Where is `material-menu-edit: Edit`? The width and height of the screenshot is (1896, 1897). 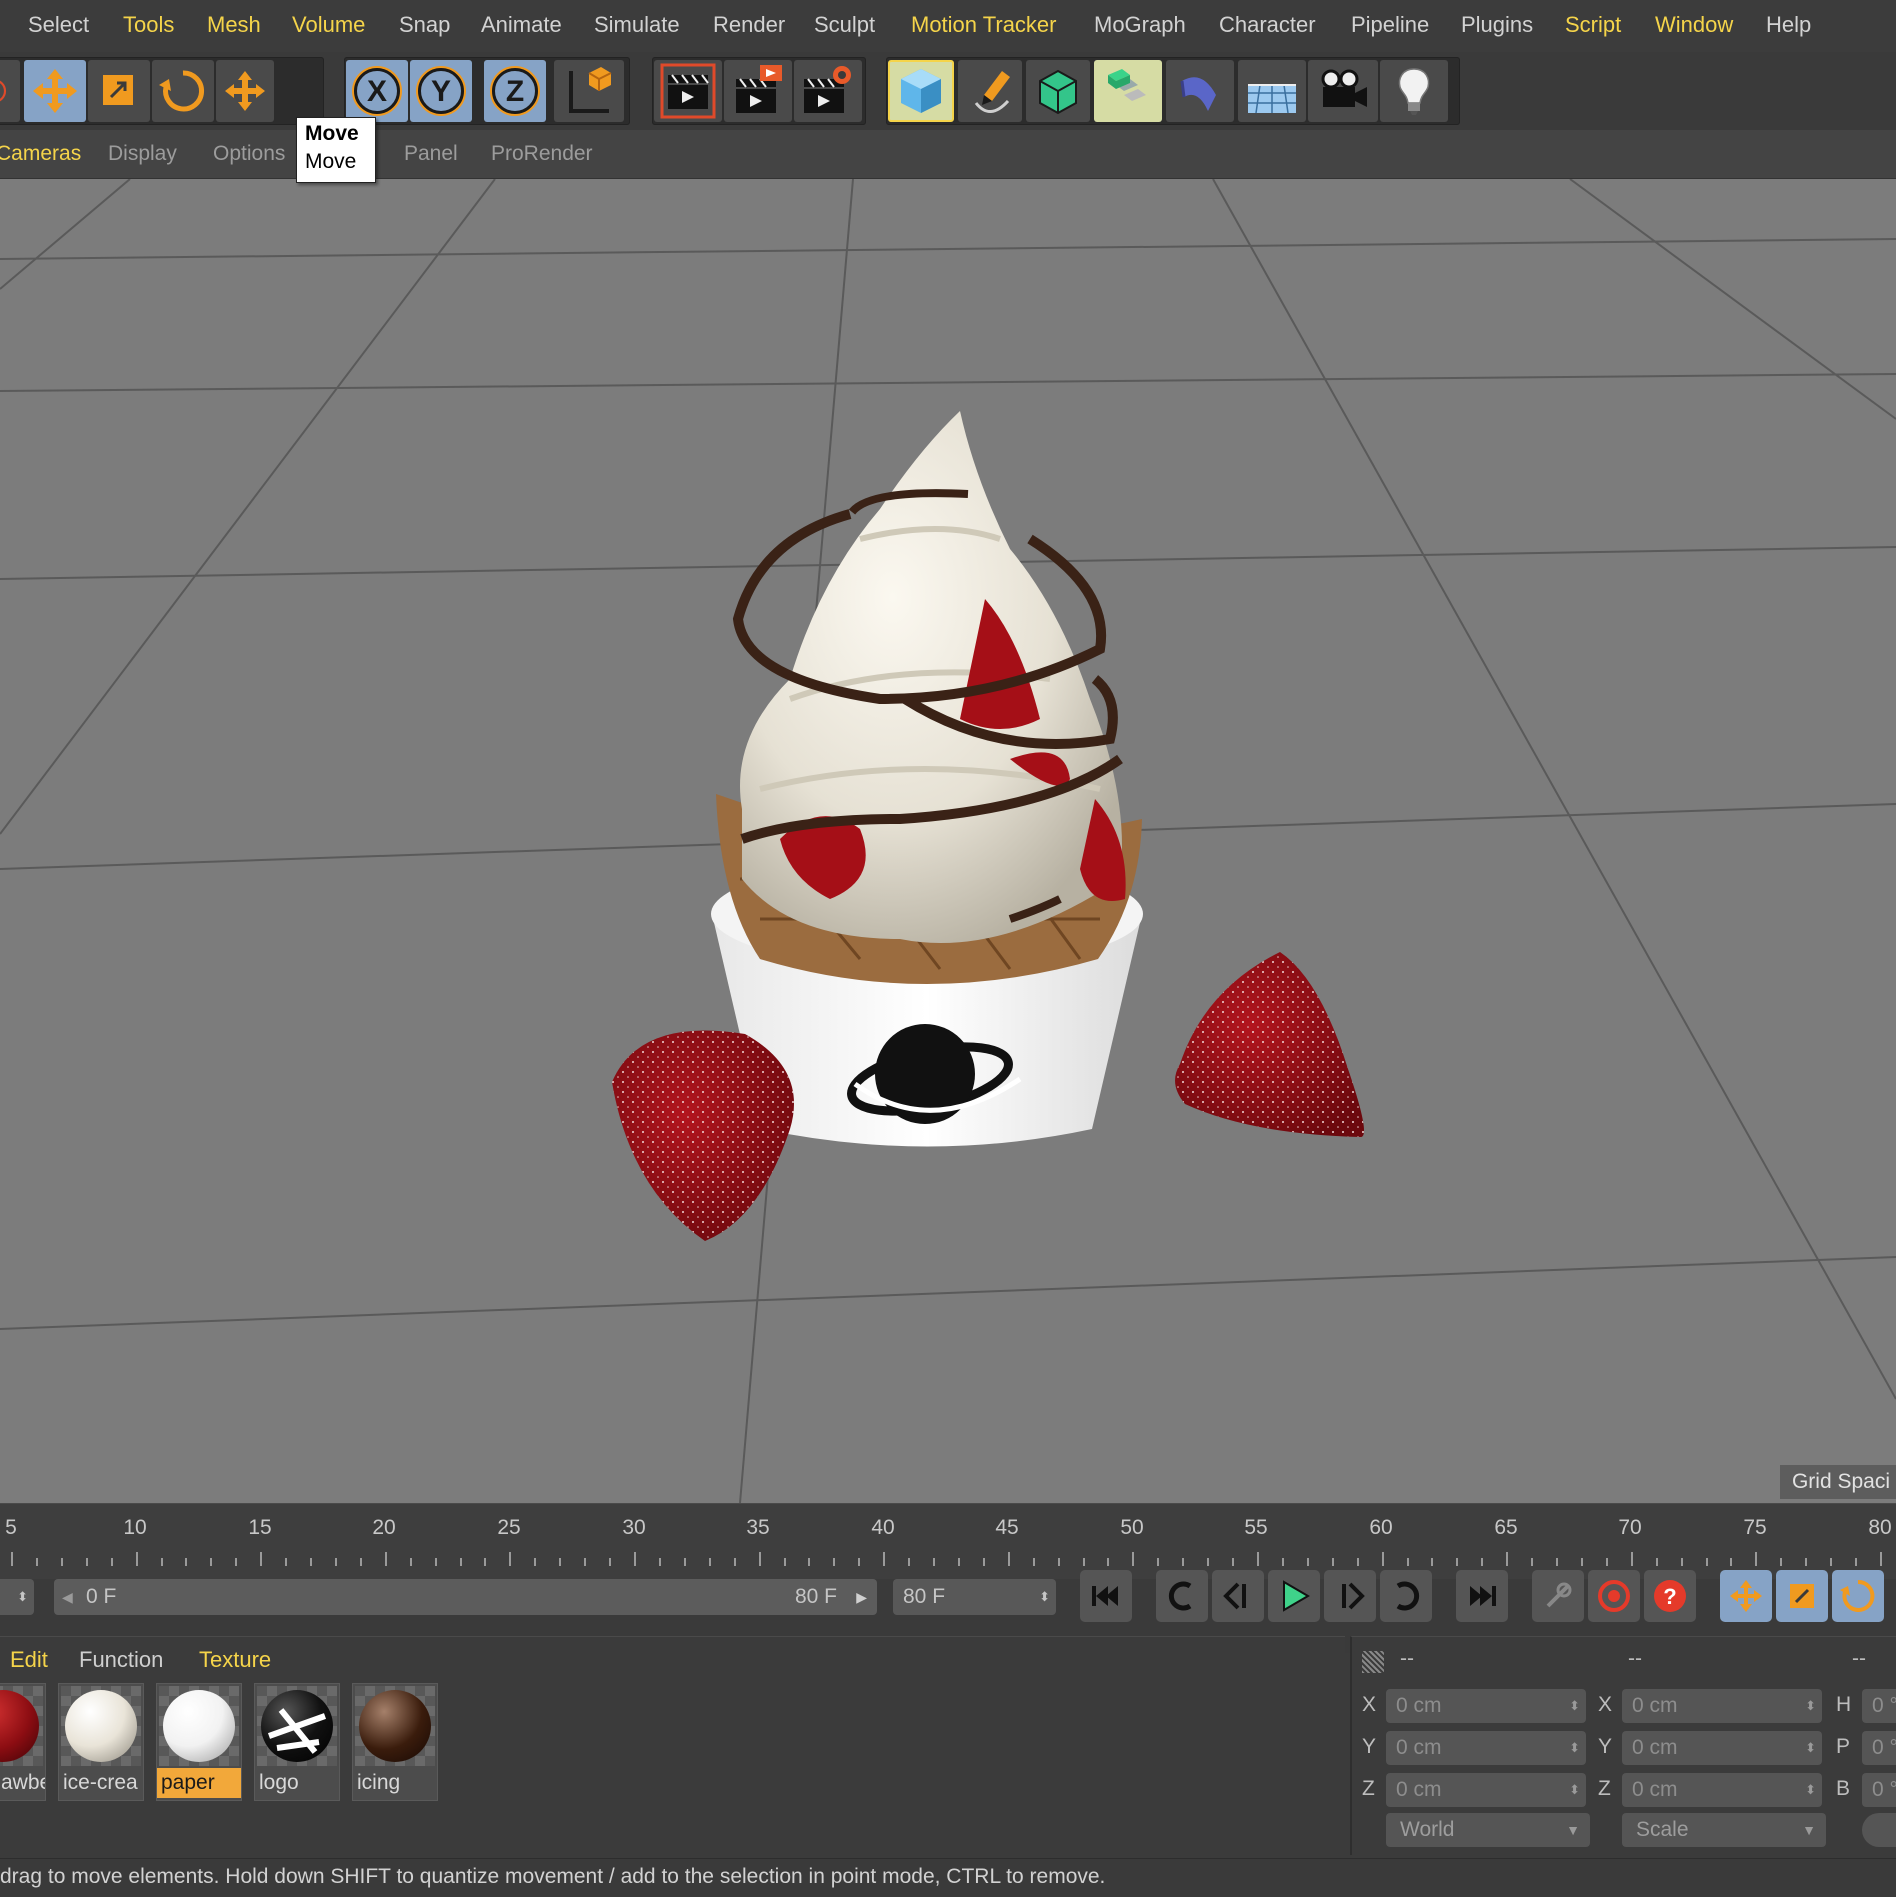 material-menu-edit: Edit is located at coordinates (29, 1660).